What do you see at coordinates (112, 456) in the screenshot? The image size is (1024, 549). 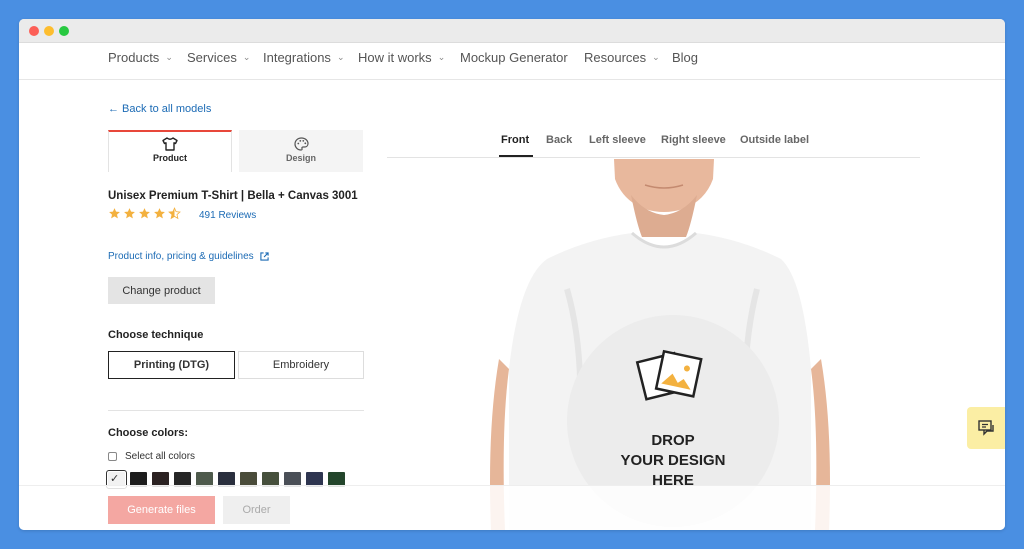 I see `select-all-checkbox` at bounding box center [112, 456].